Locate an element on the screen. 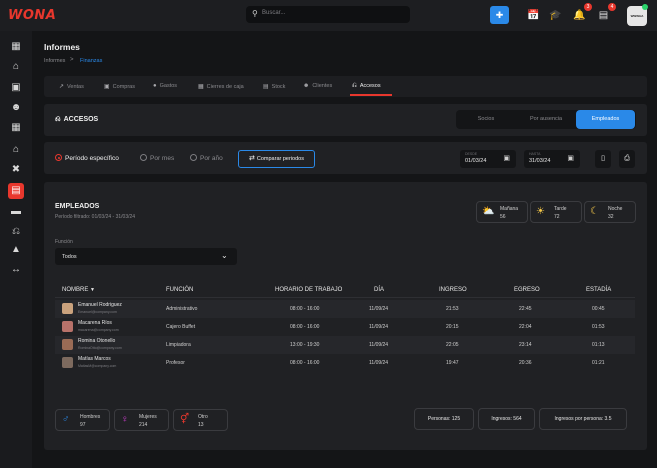 This screenshot has width=657, height=468. check-out: 23:14 is located at coordinates (525, 345).